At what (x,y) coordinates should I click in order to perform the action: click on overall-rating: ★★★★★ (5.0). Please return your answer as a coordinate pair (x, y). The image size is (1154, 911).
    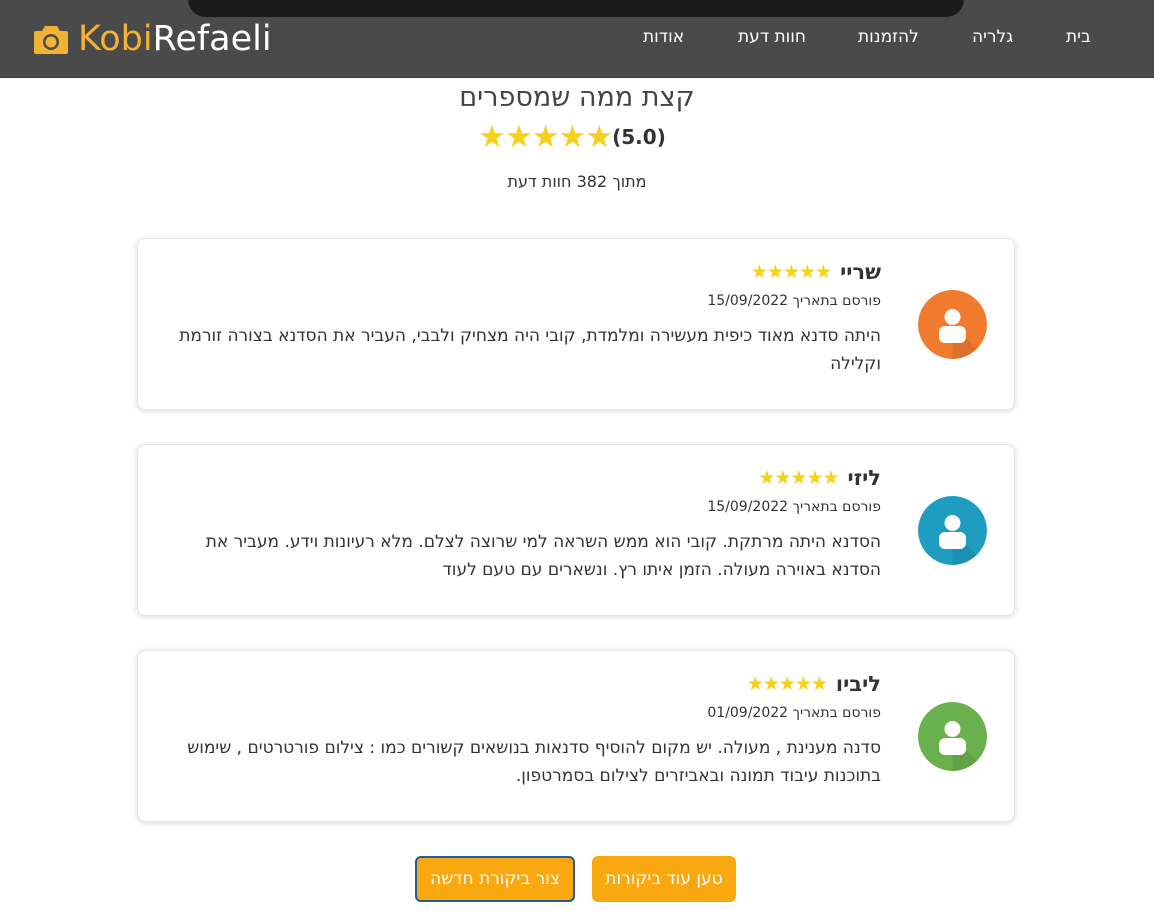
    Looking at the image, I should click on (577, 137).